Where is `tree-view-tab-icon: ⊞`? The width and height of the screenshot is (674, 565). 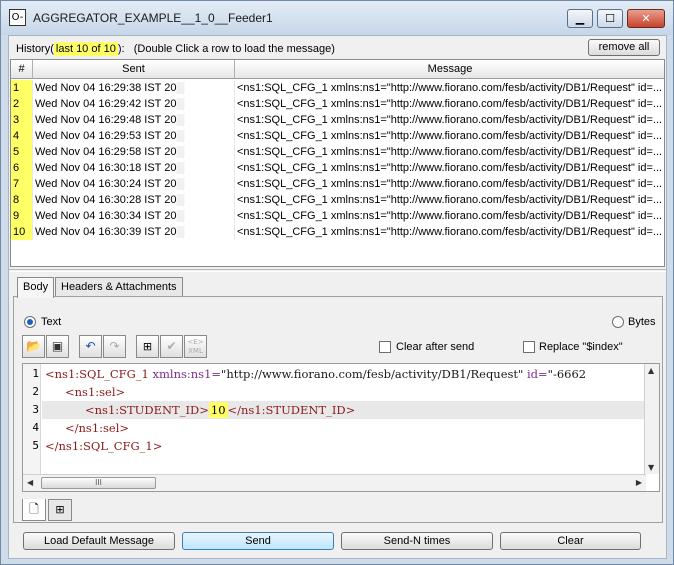
tree-view-tab-icon: ⊞ is located at coordinates (60, 510).